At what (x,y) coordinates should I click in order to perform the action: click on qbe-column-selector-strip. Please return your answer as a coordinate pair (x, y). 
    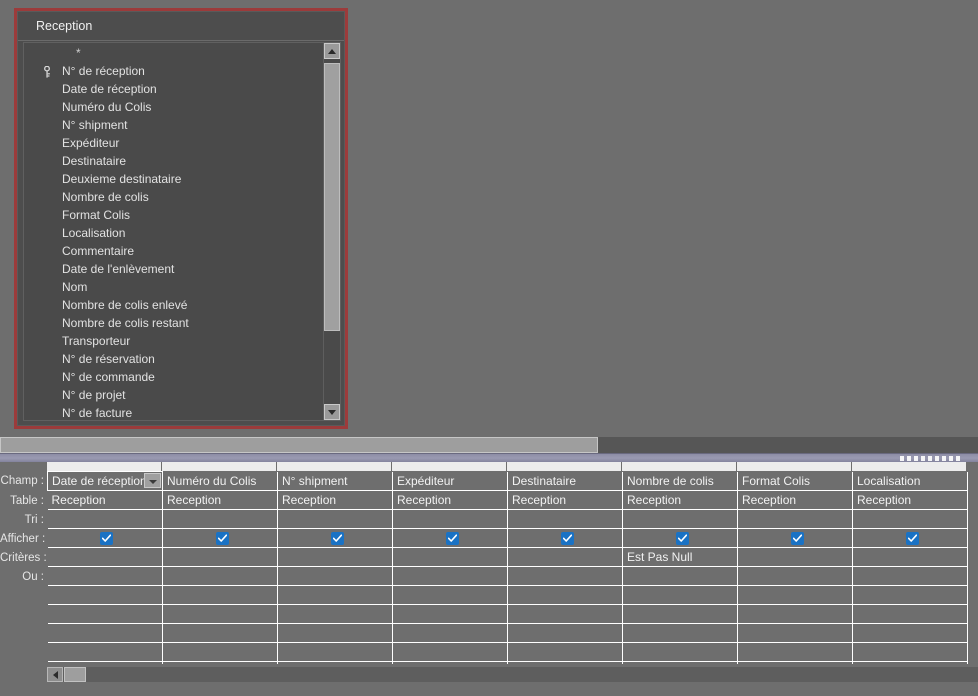
    Looking at the image, I should click on (512, 466).